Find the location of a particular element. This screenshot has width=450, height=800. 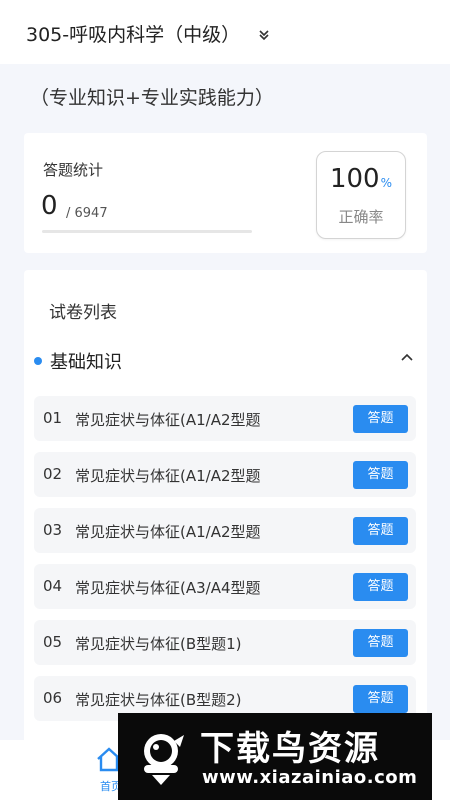

paper-number: 06 is located at coordinates (53, 698).